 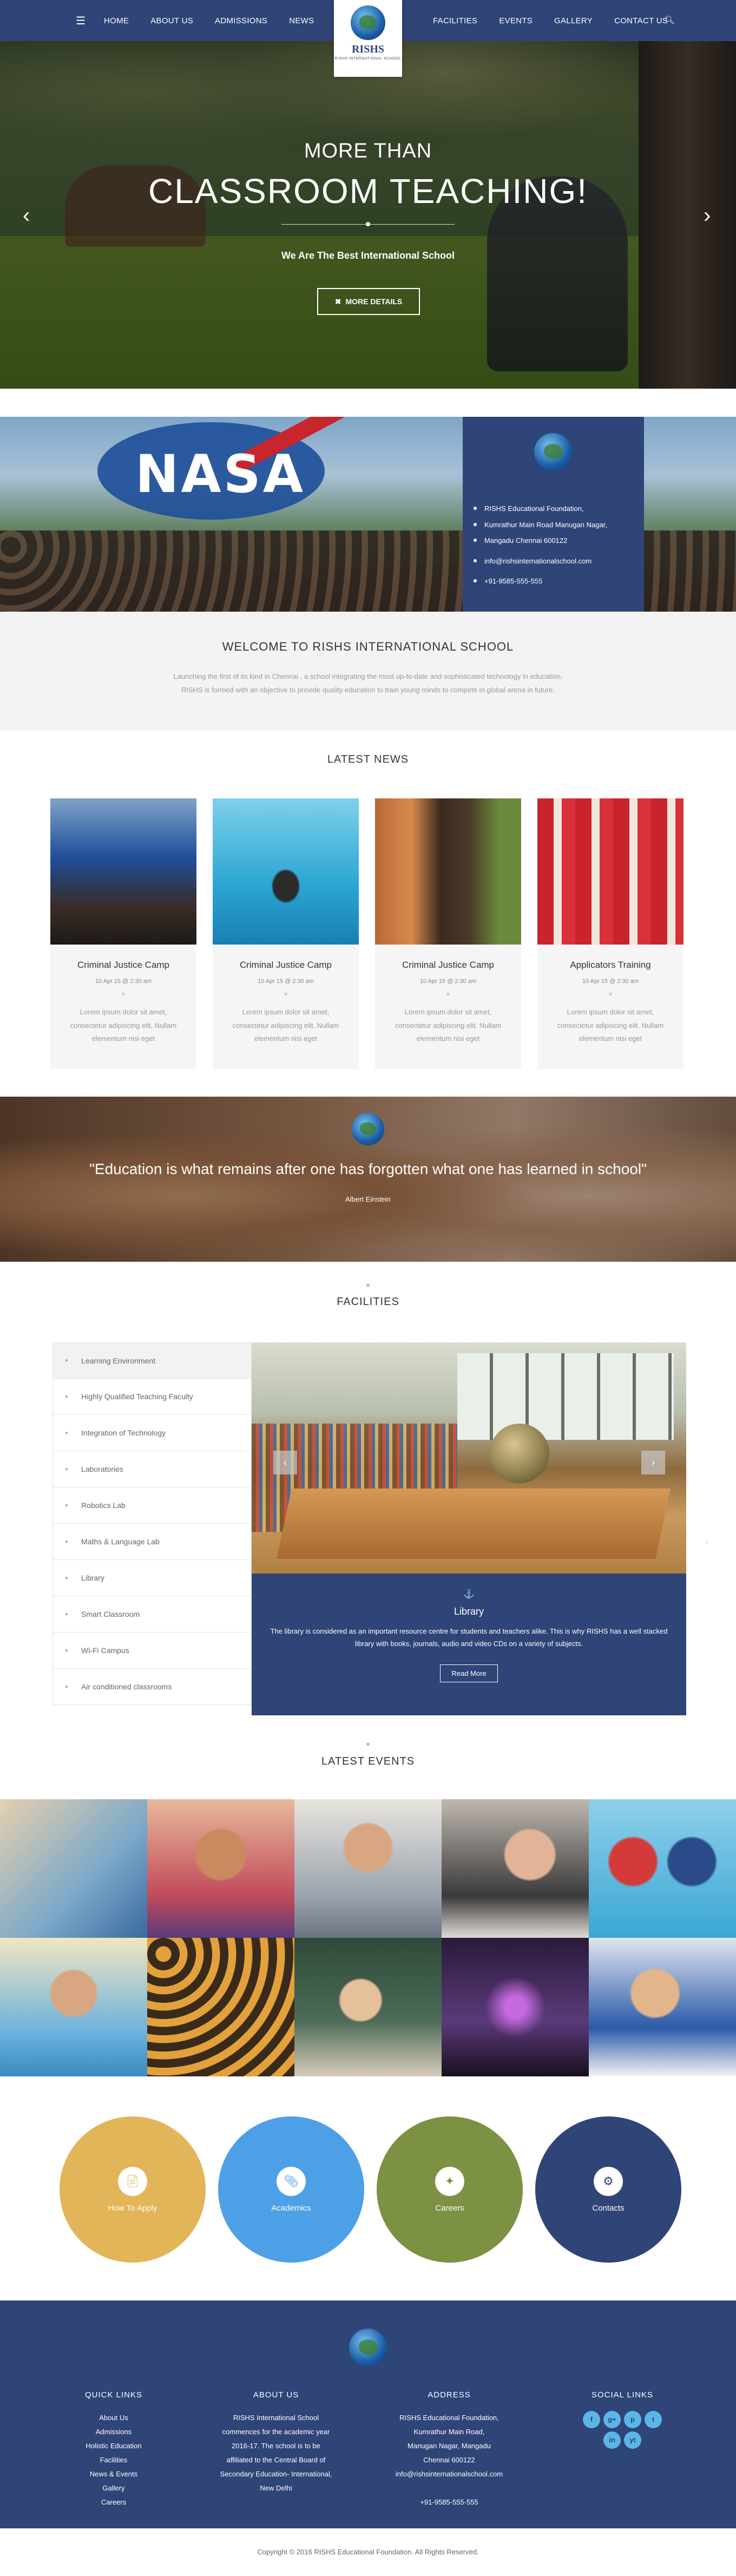 I want to click on nav-gallery: GALLERY, so click(x=573, y=21).